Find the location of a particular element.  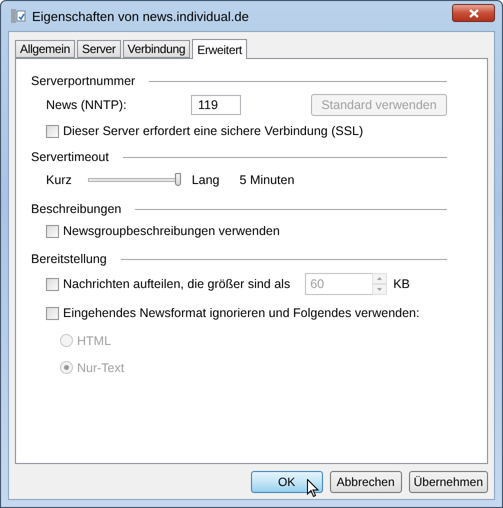

tab: Allgemein is located at coordinates (45, 49).